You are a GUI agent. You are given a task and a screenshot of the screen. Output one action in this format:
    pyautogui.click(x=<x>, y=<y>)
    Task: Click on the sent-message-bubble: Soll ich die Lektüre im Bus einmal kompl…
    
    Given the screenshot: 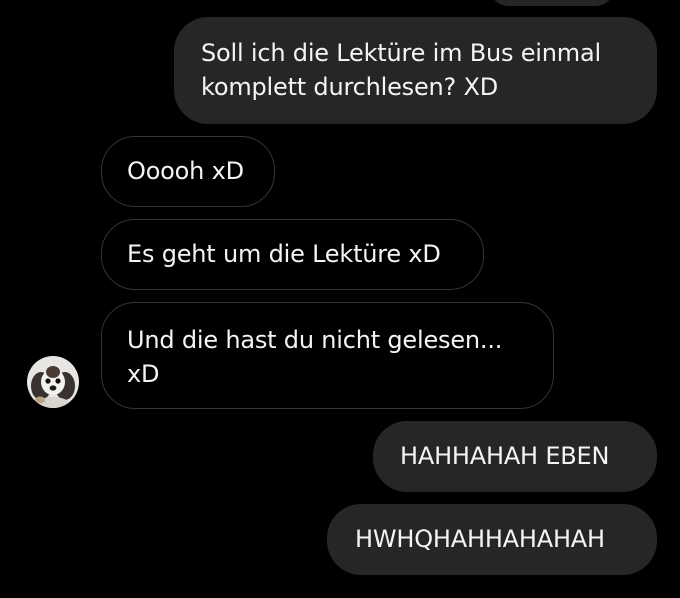 What is the action you would take?
    pyautogui.click(x=415, y=70)
    